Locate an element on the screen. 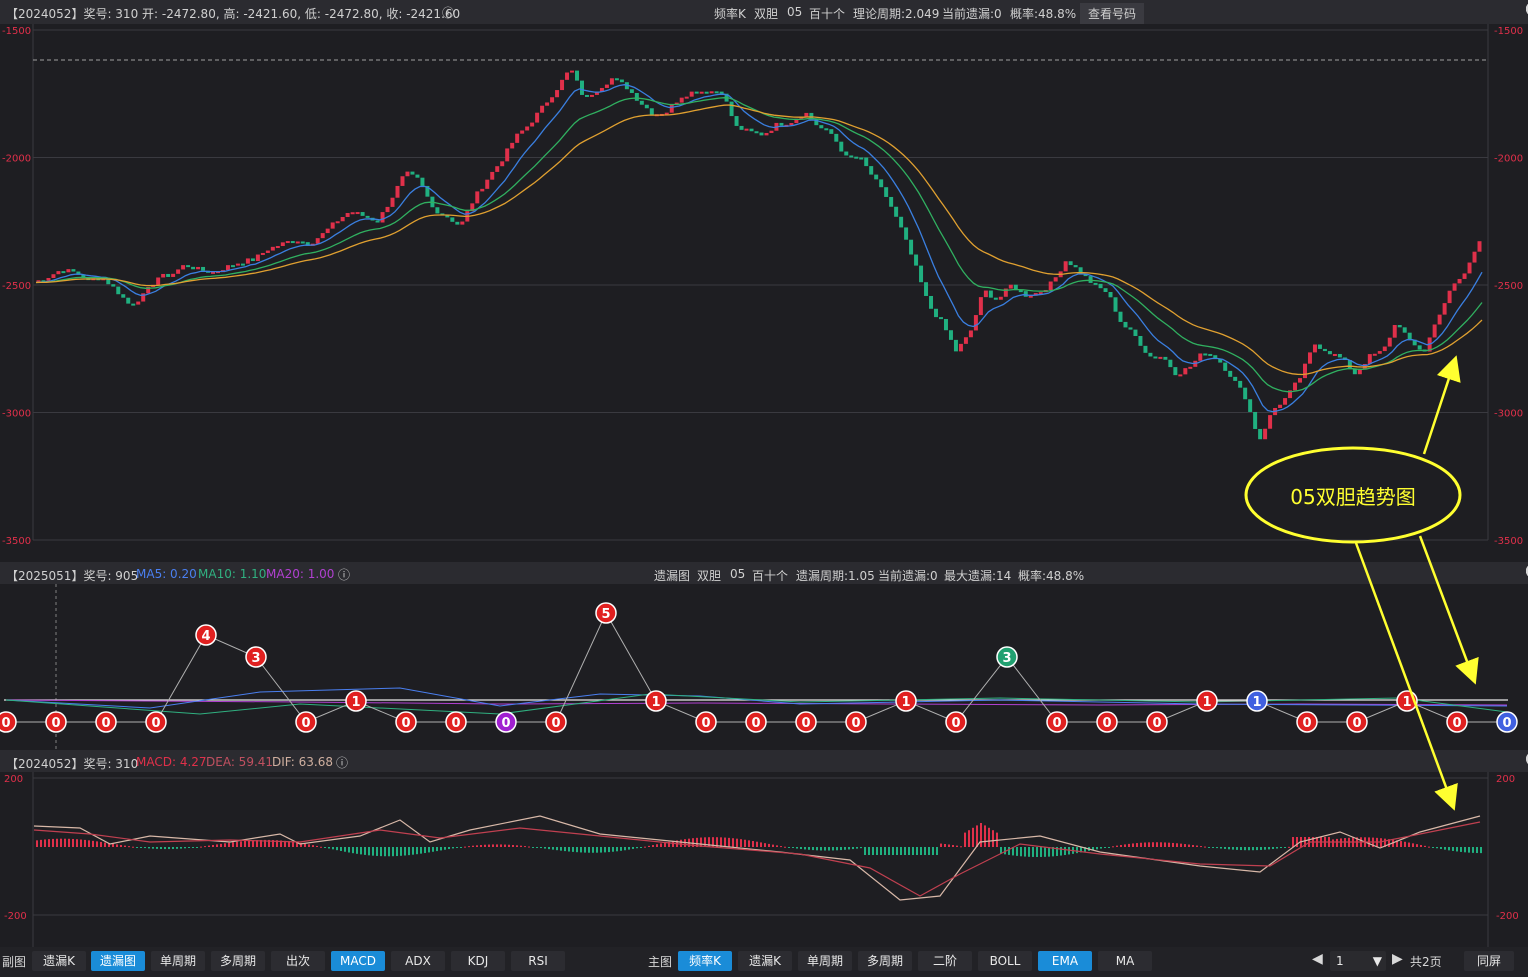 This screenshot has width=1528, height=977. sub-chart-button: 多周期 is located at coordinates (238, 961).